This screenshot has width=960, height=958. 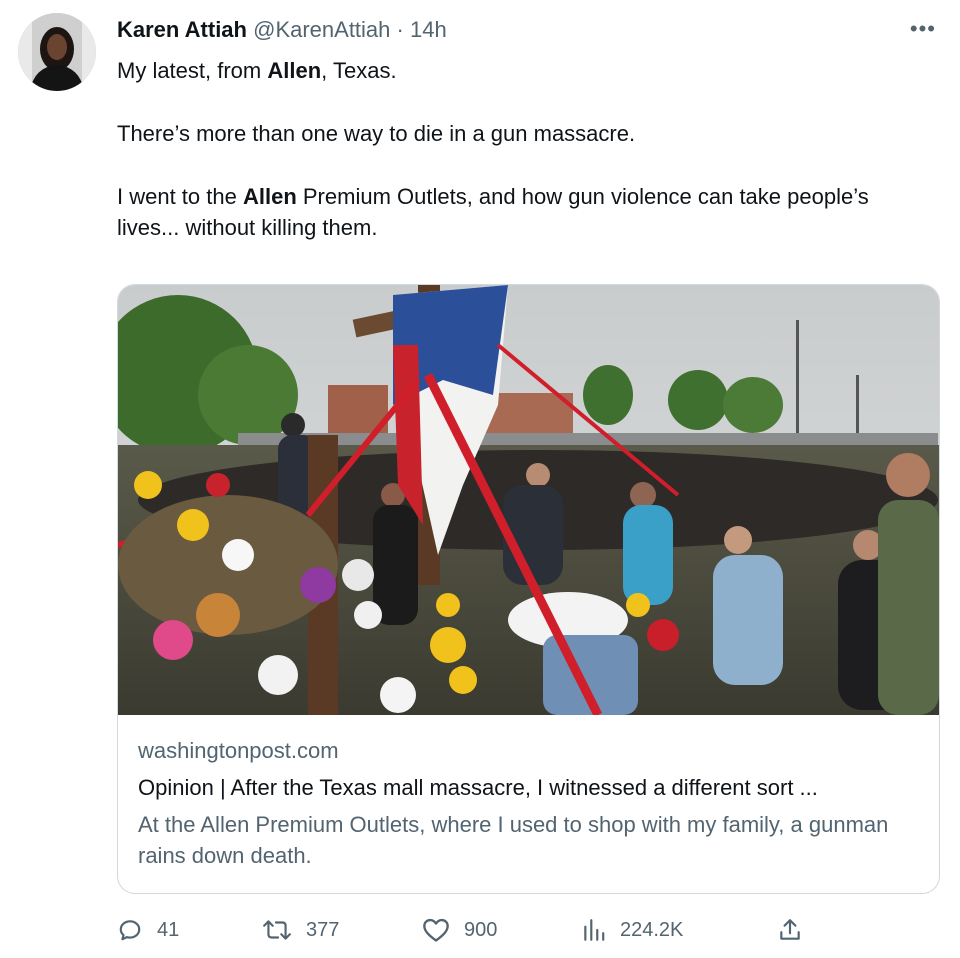 I want to click on views-chart-icon, so click(x=594, y=930).